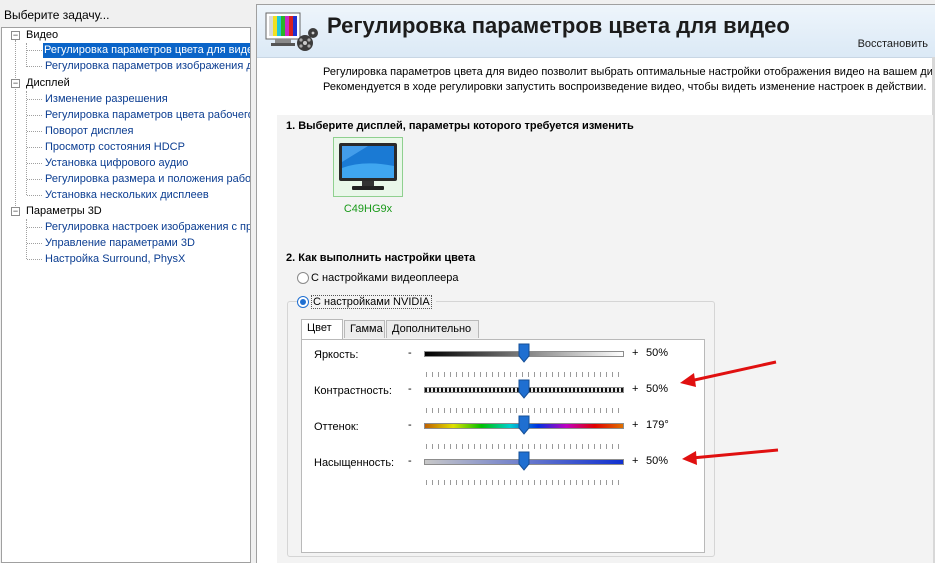 The height and width of the screenshot is (563, 935). What do you see at coordinates (126, 211) in the screenshot?
I see `tree-category-3d: − Параметры 3D` at bounding box center [126, 211].